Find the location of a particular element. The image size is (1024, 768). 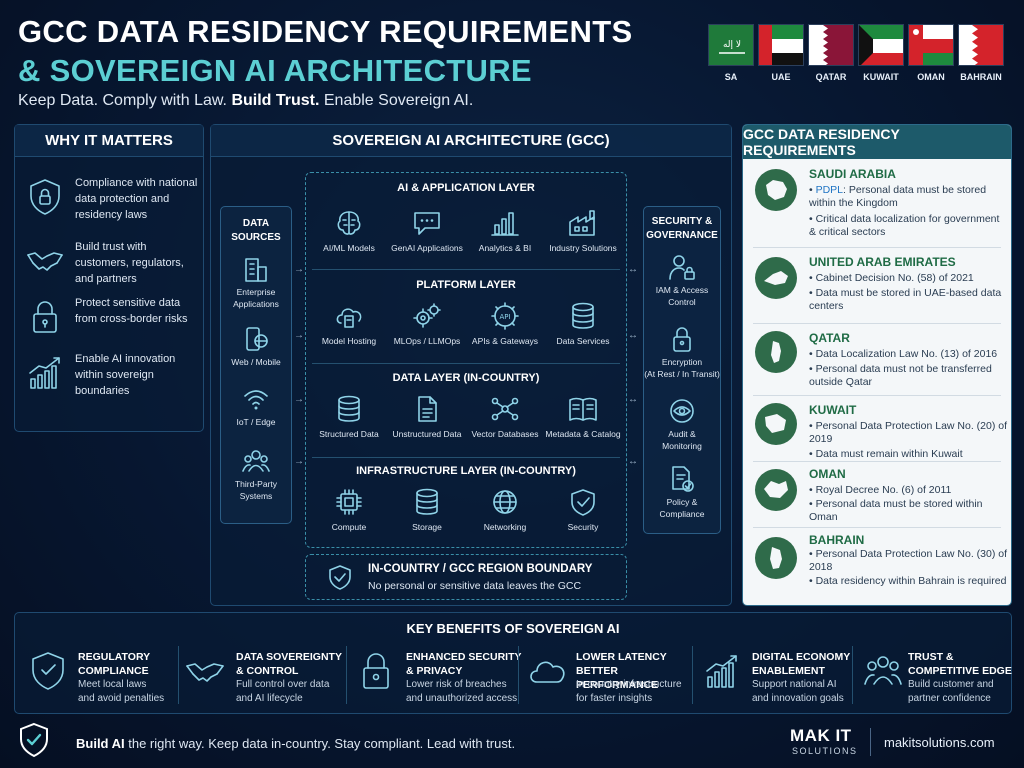

boundary-title: IN-COUNTRY / GCC REGION BOUNDARY is located at coordinates (480, 569).